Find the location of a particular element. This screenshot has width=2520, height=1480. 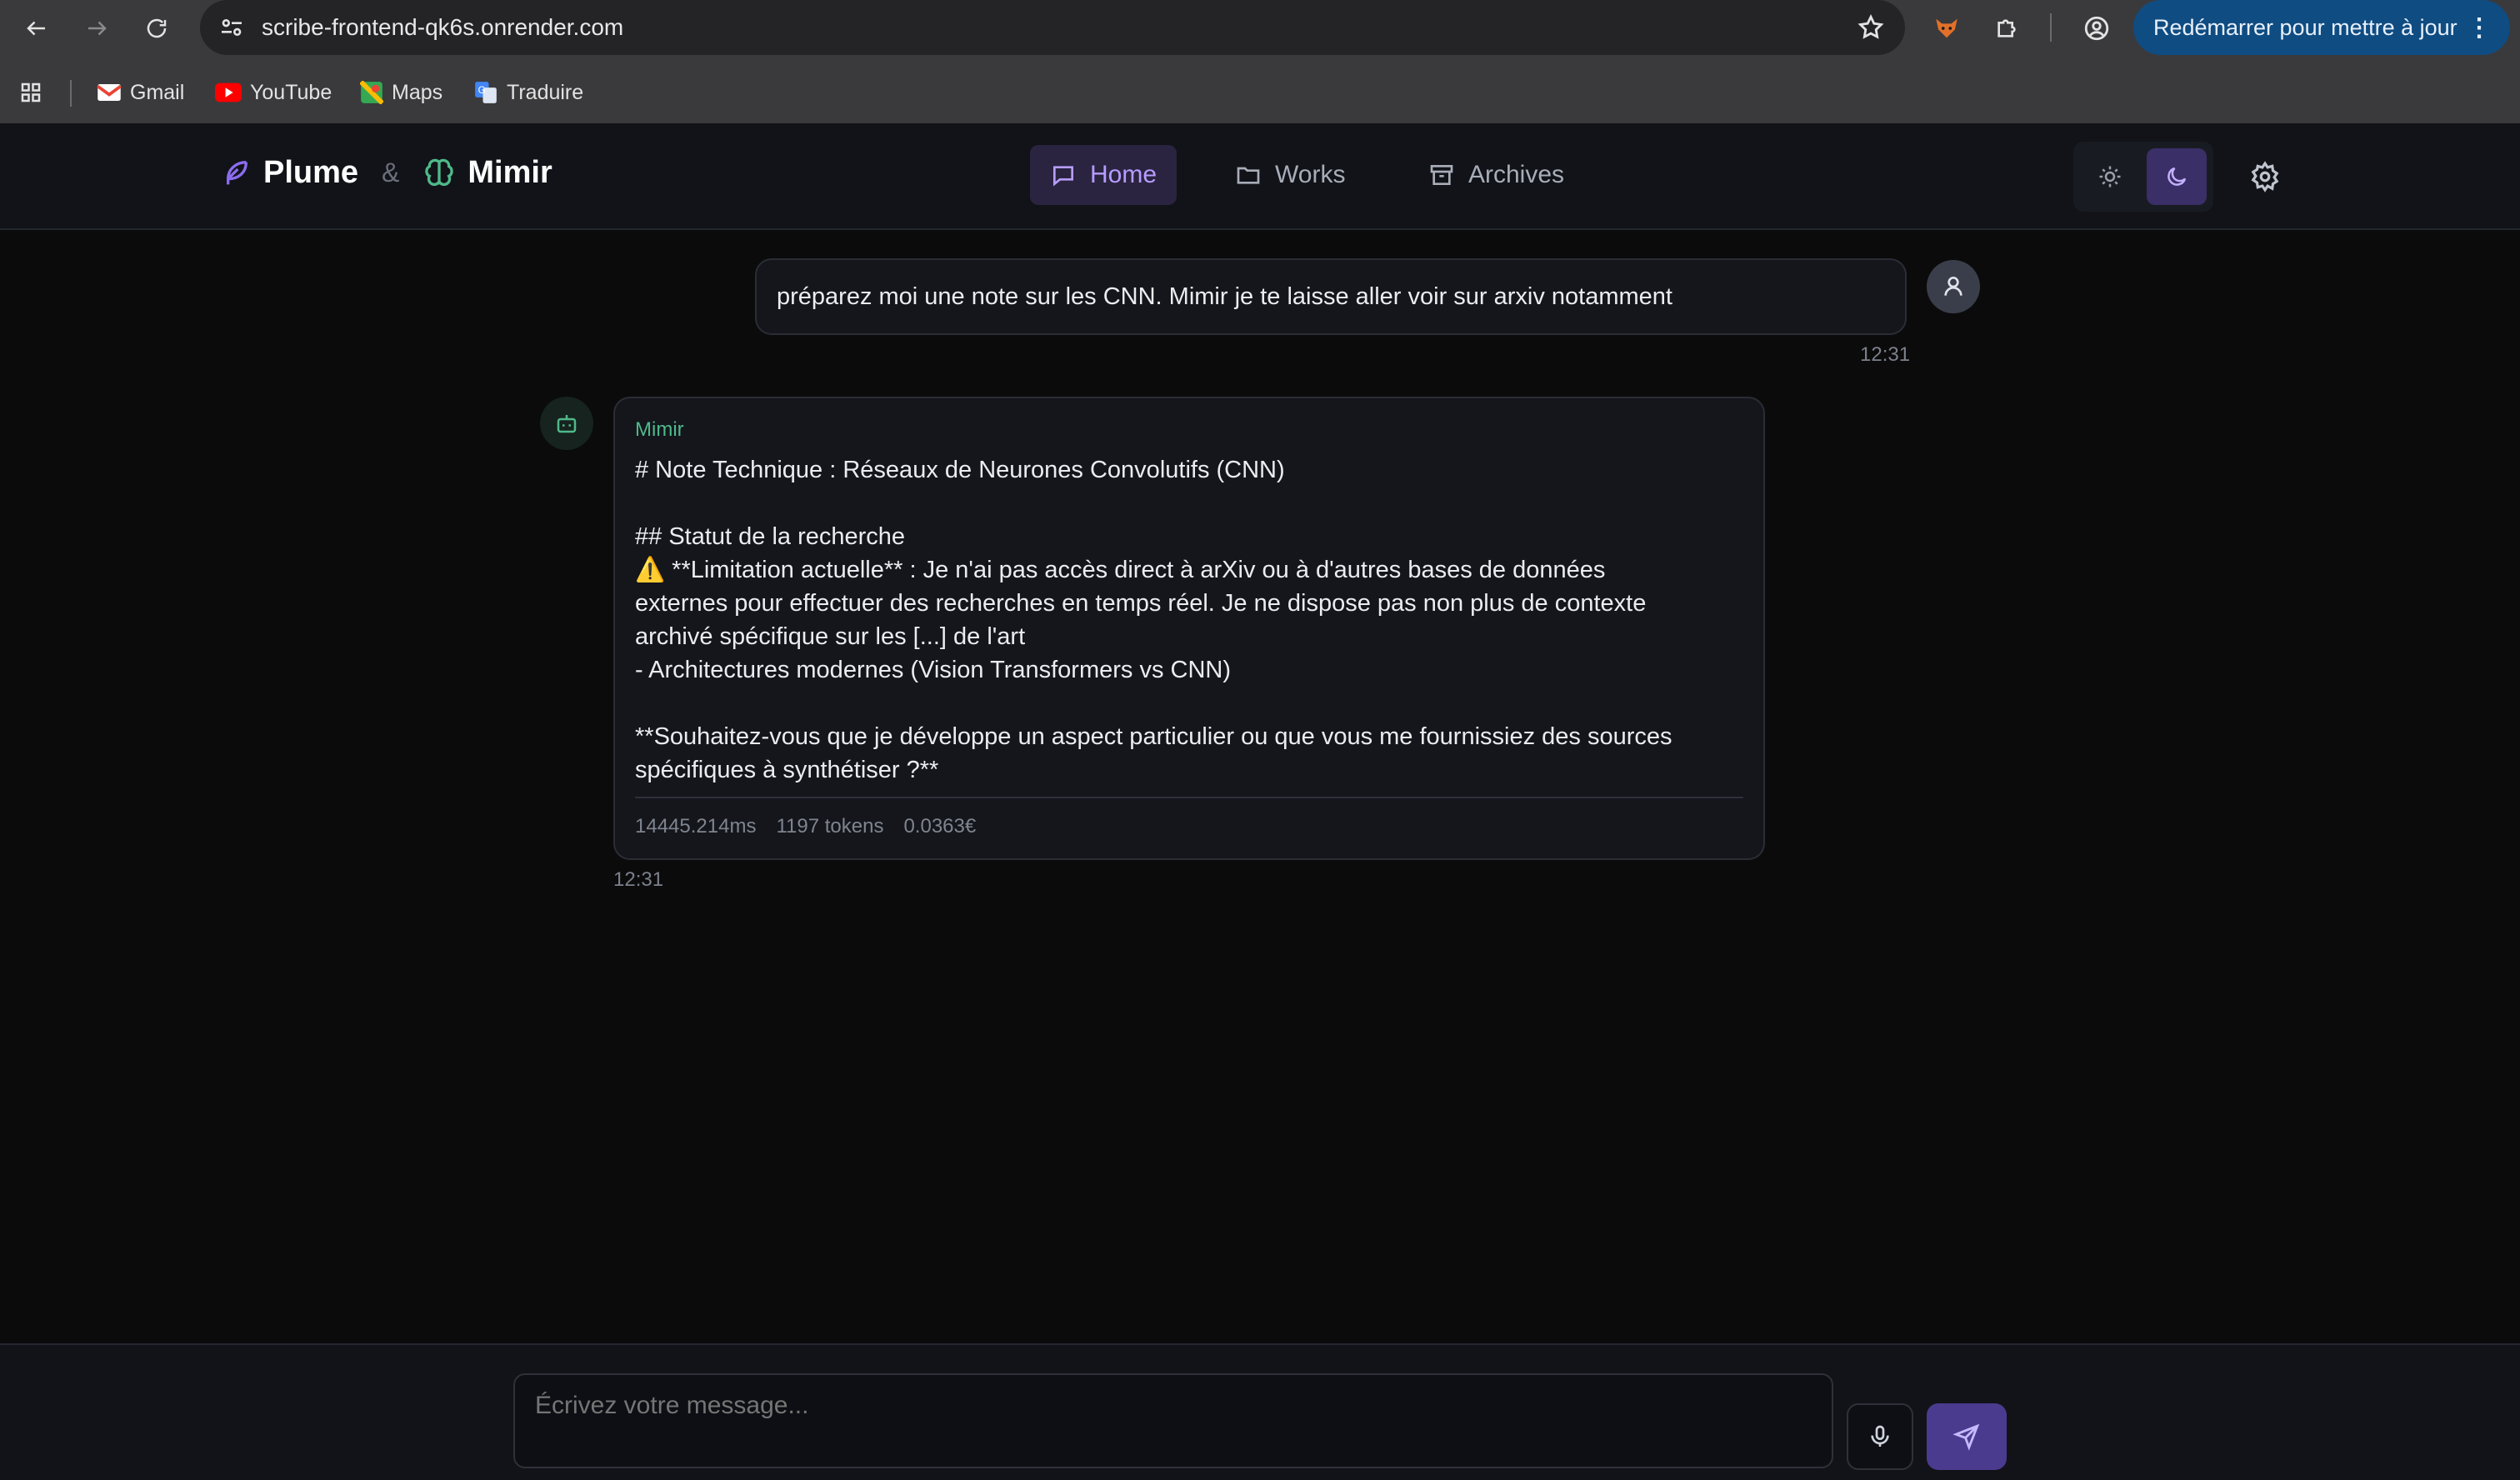

toolbar-divider is located at coordinates (2051, 27).